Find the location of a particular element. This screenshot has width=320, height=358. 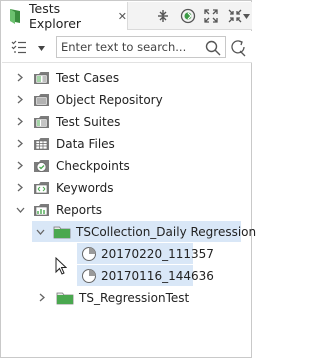

tree-item-label: Test Suites is located at coordinates (88, 121).